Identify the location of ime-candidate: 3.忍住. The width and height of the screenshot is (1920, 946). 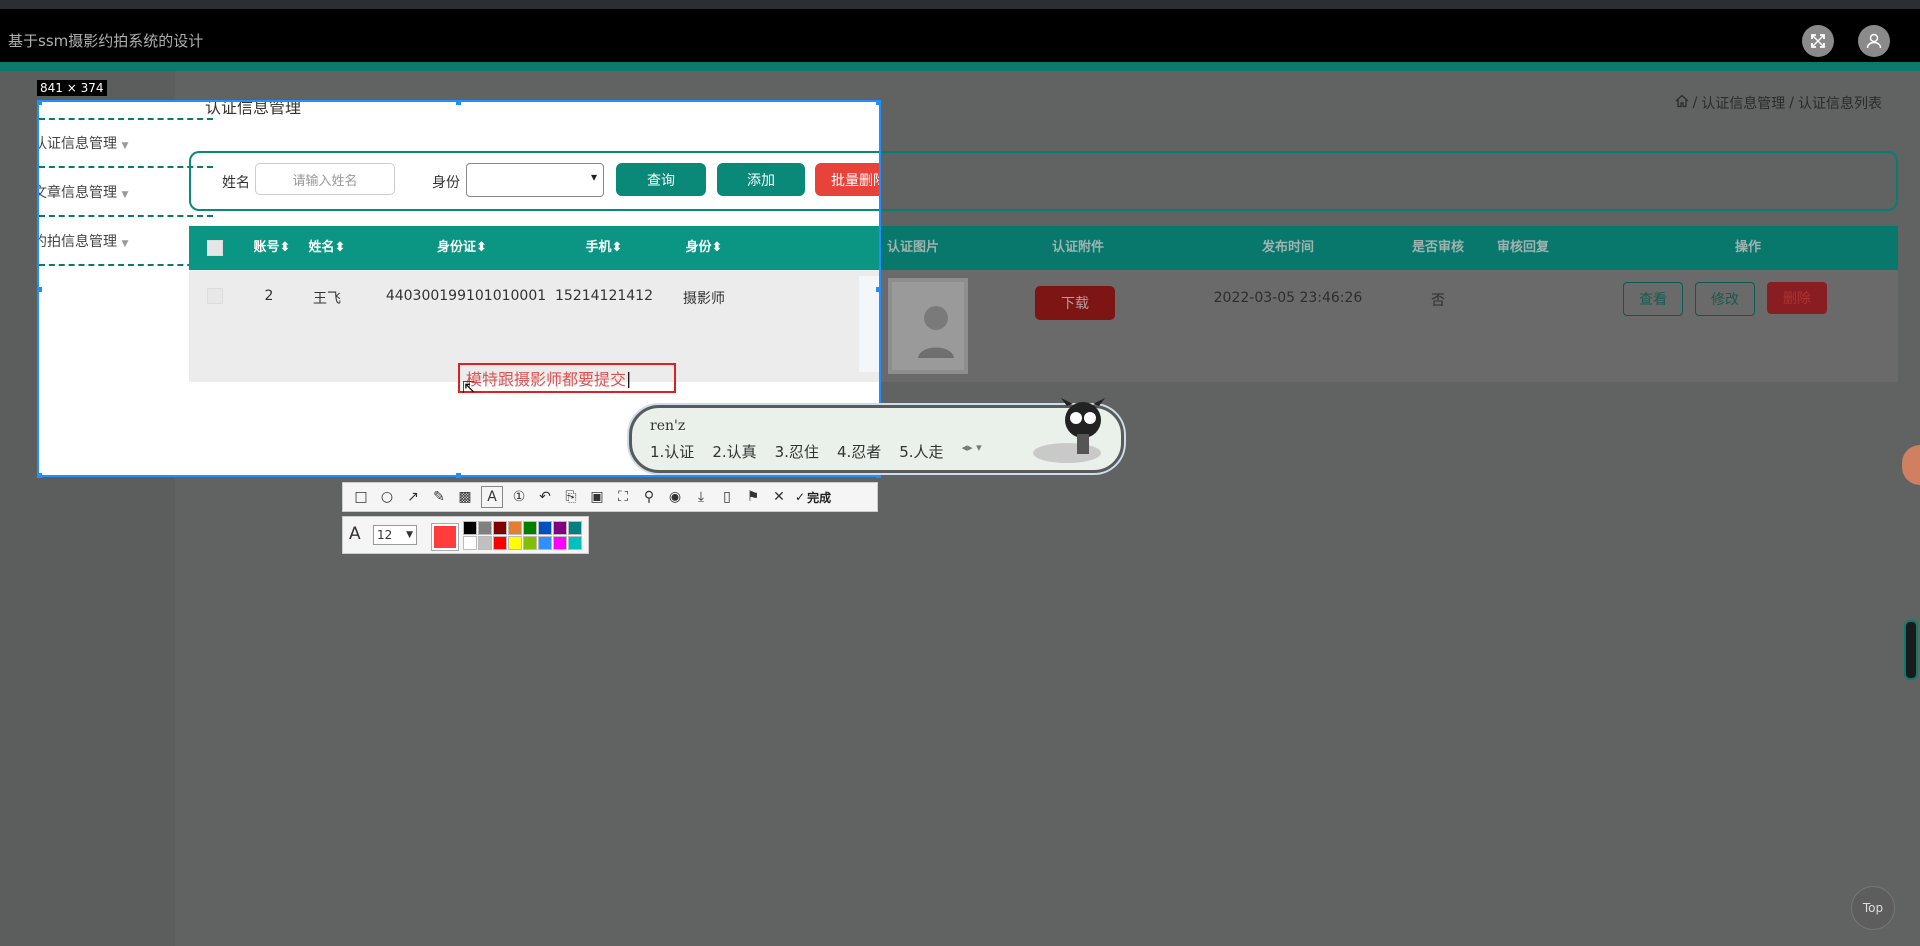
(797, 451).